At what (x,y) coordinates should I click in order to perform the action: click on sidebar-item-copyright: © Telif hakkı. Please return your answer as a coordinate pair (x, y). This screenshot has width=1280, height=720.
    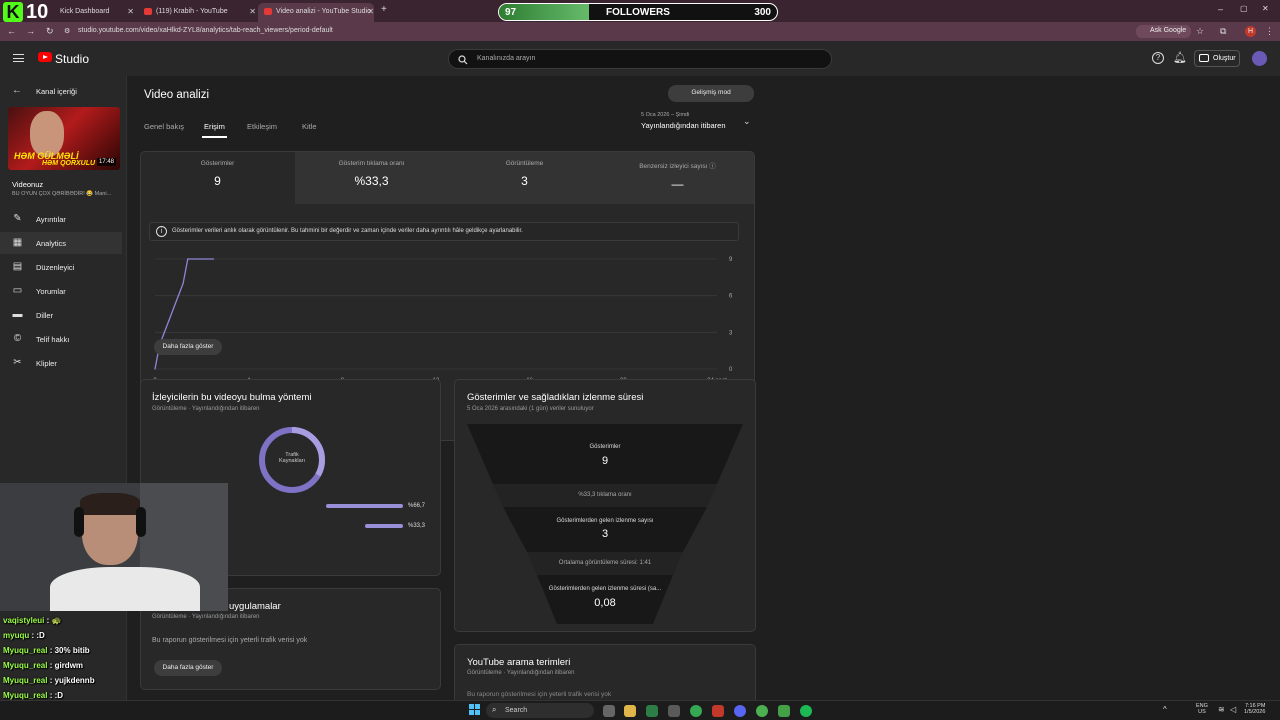
    Looking at the image, I should click on (61, 339).